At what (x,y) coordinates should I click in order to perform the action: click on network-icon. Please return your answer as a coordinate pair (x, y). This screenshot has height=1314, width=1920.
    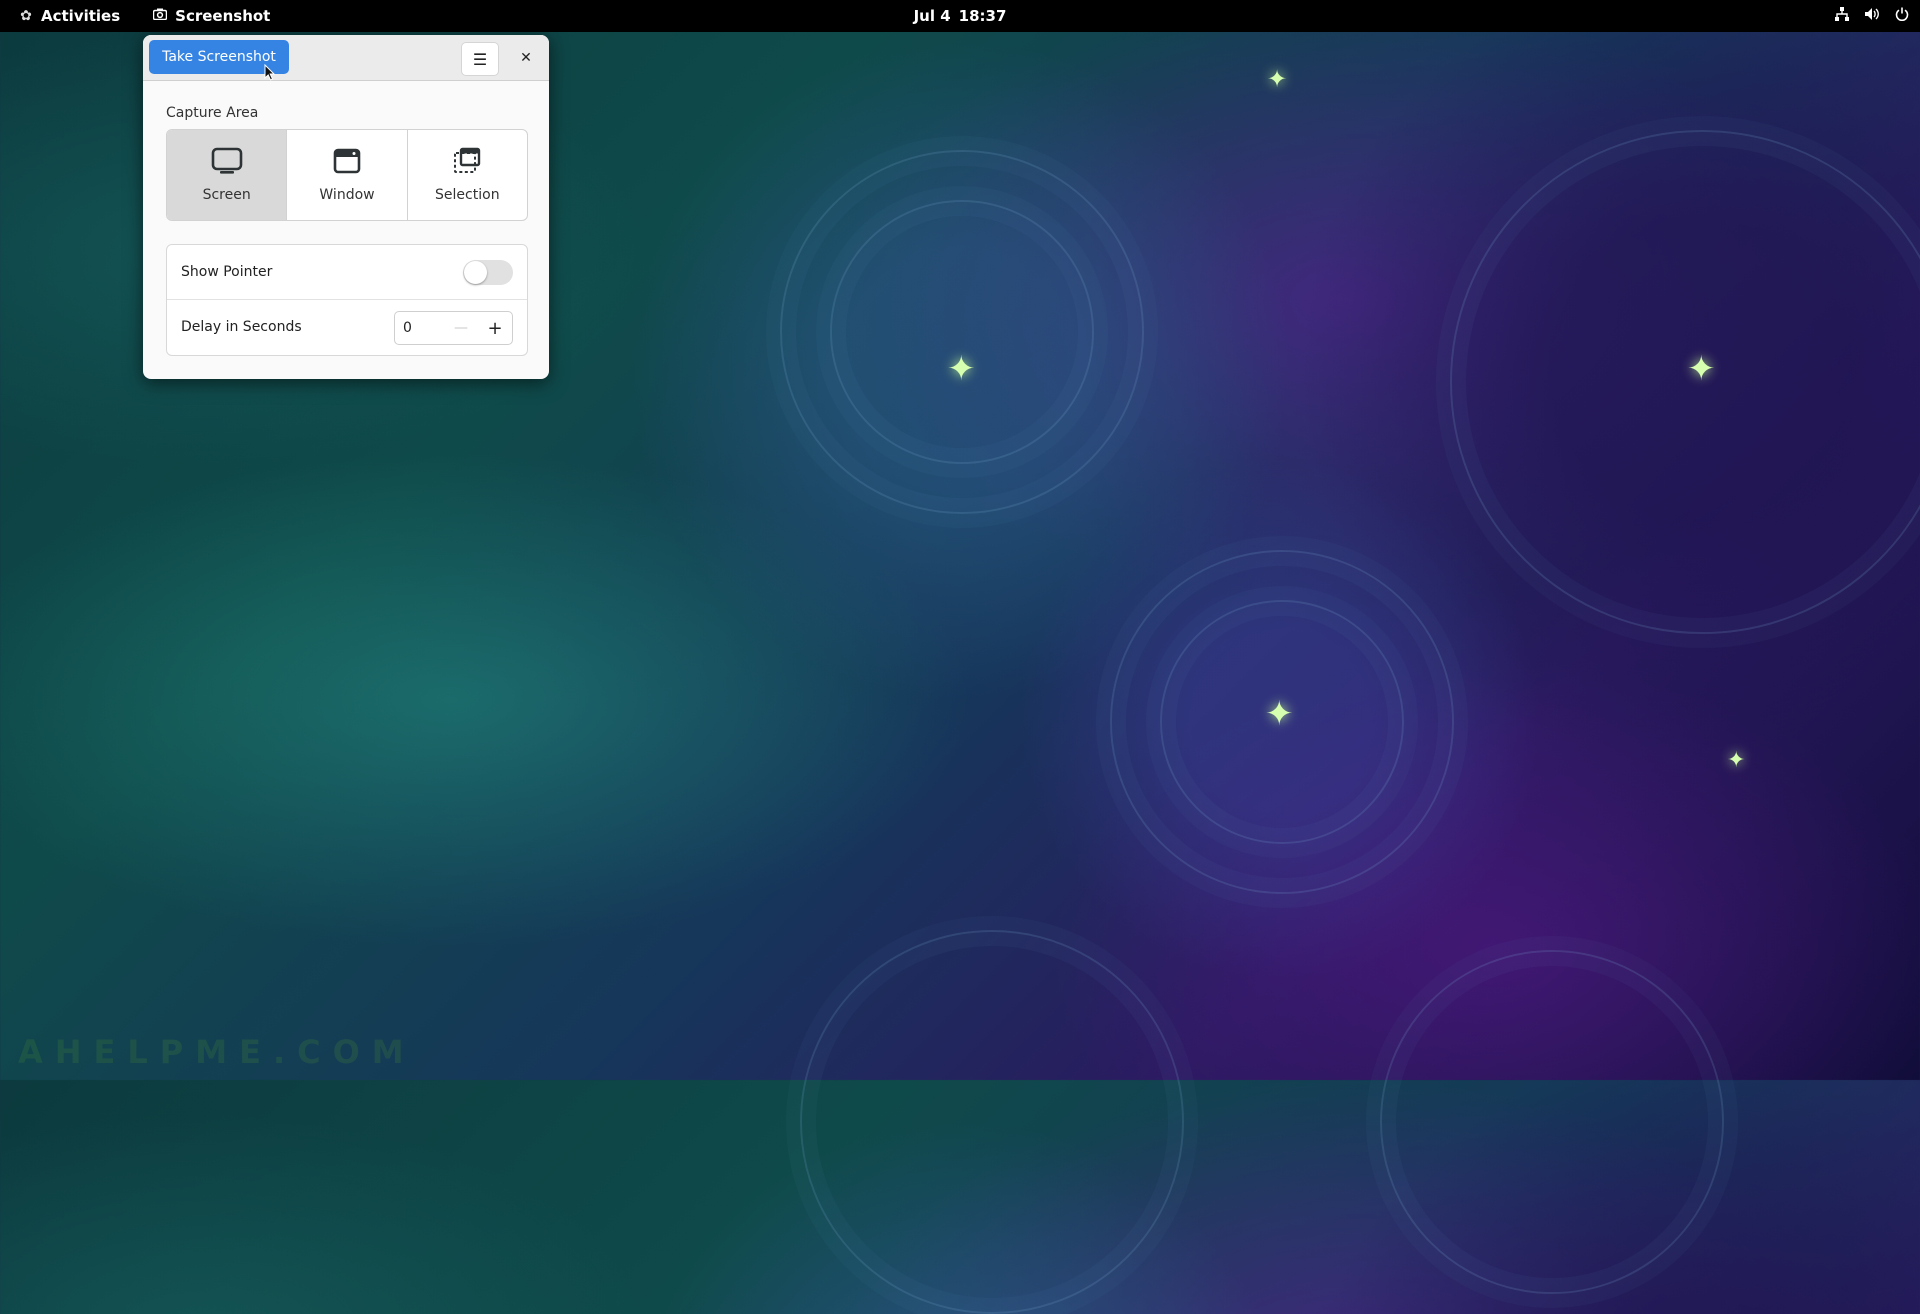
    Looking at the image, I should click on (1842, 16).